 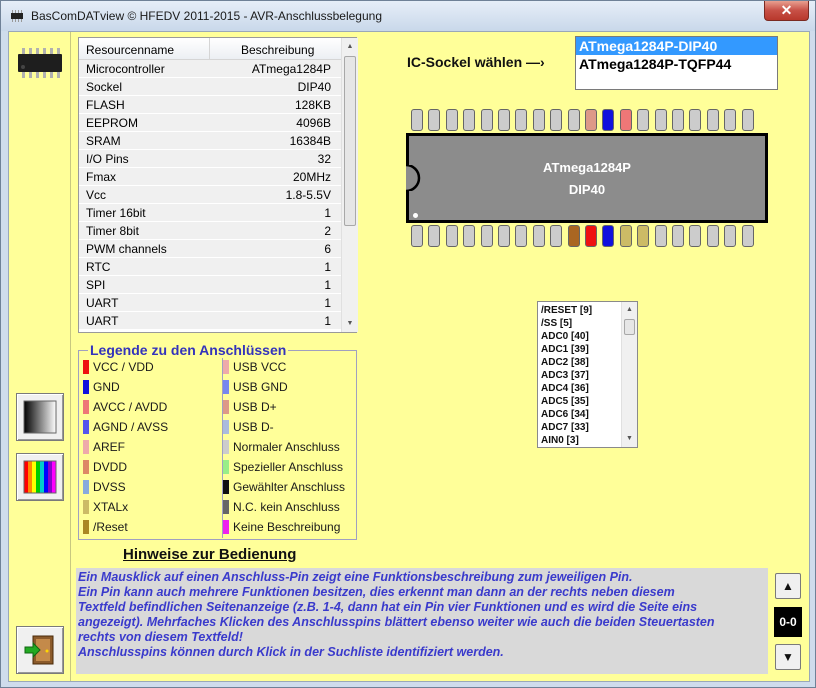 I want to click on column-header-resourcename: Resourcenname, so click(x=130, y=50).